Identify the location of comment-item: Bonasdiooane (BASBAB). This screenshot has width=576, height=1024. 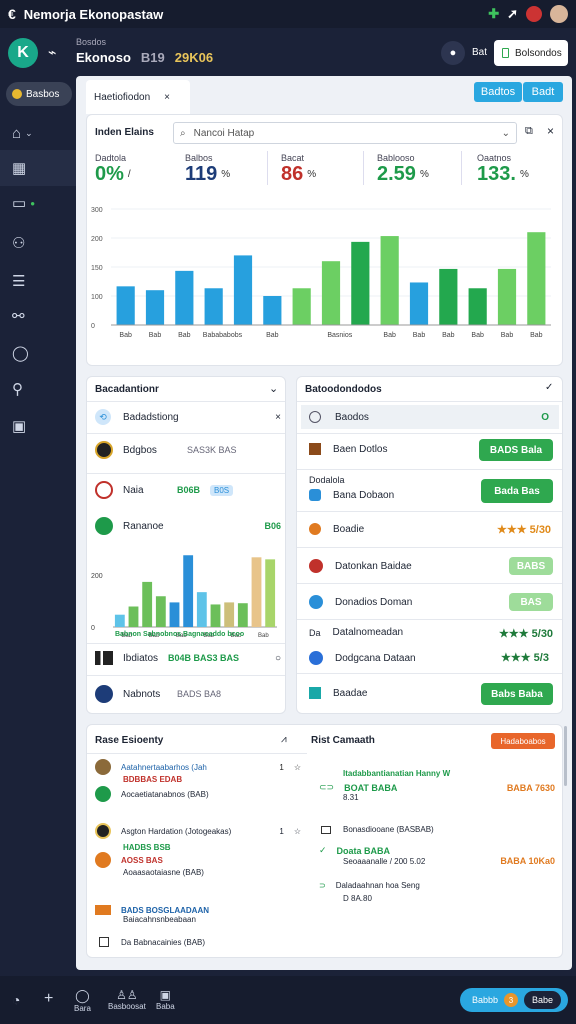
(377, 829).